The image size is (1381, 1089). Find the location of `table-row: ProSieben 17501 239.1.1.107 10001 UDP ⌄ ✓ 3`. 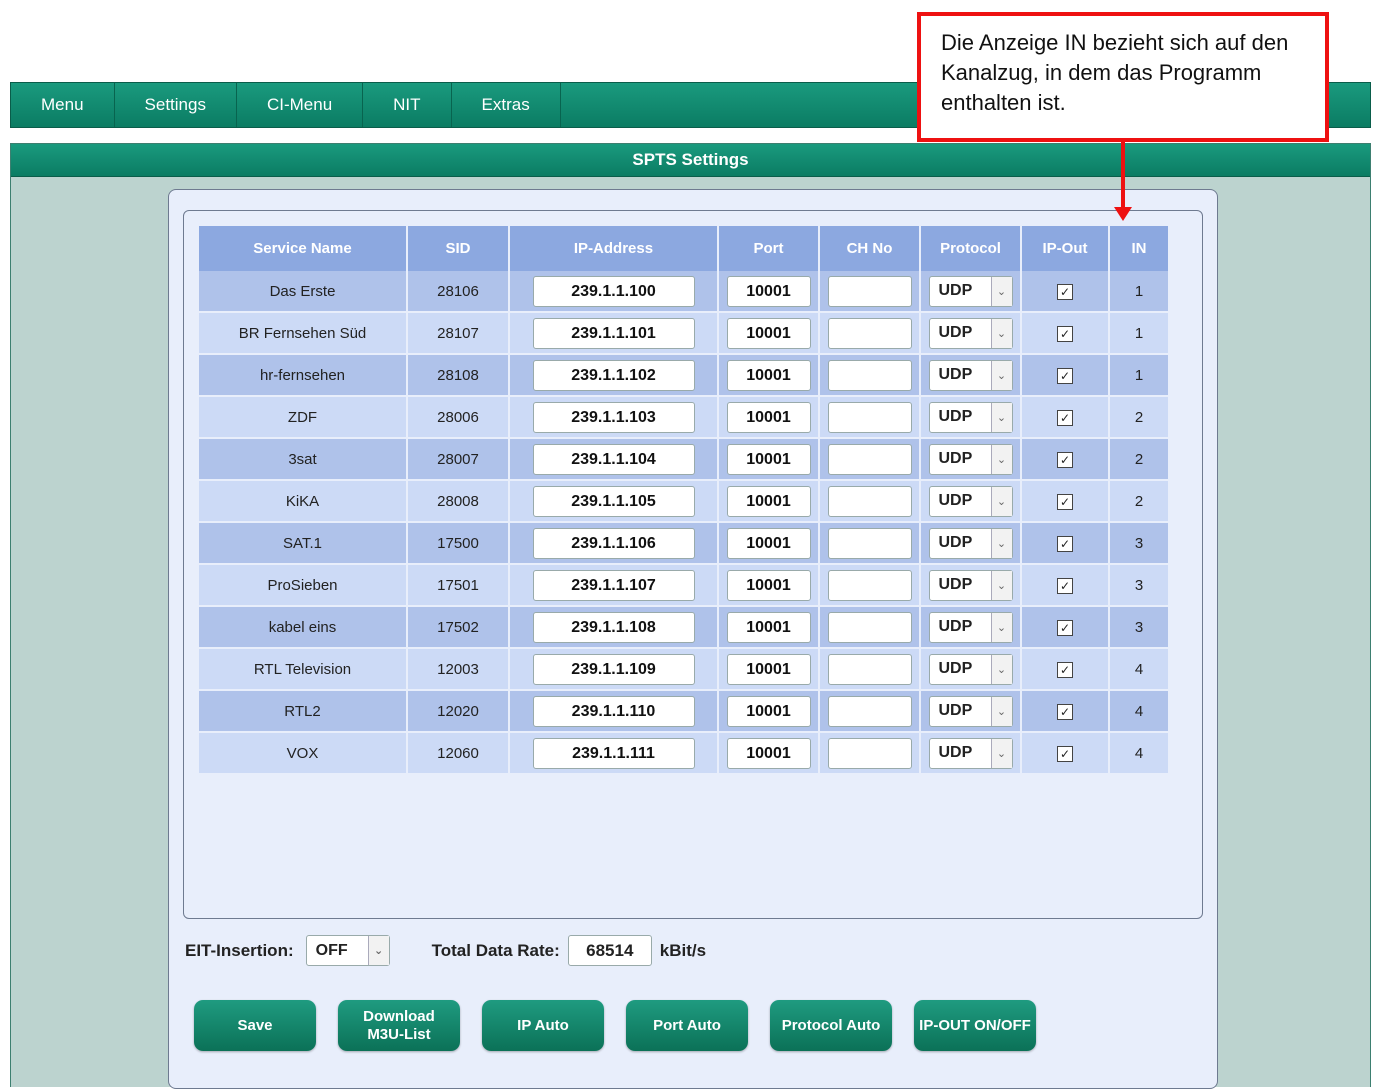

table-row: ProSieben 17501 239.1.1.107 10001 UDP ⌄ ✓ 3 is located at coordinates (684, 585).